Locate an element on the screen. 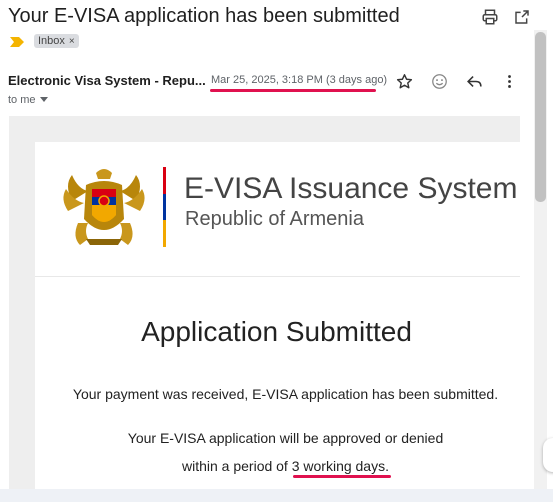 This screenshot has width=553, height=502. more-vert-icon is located at coordinates (509, 81).